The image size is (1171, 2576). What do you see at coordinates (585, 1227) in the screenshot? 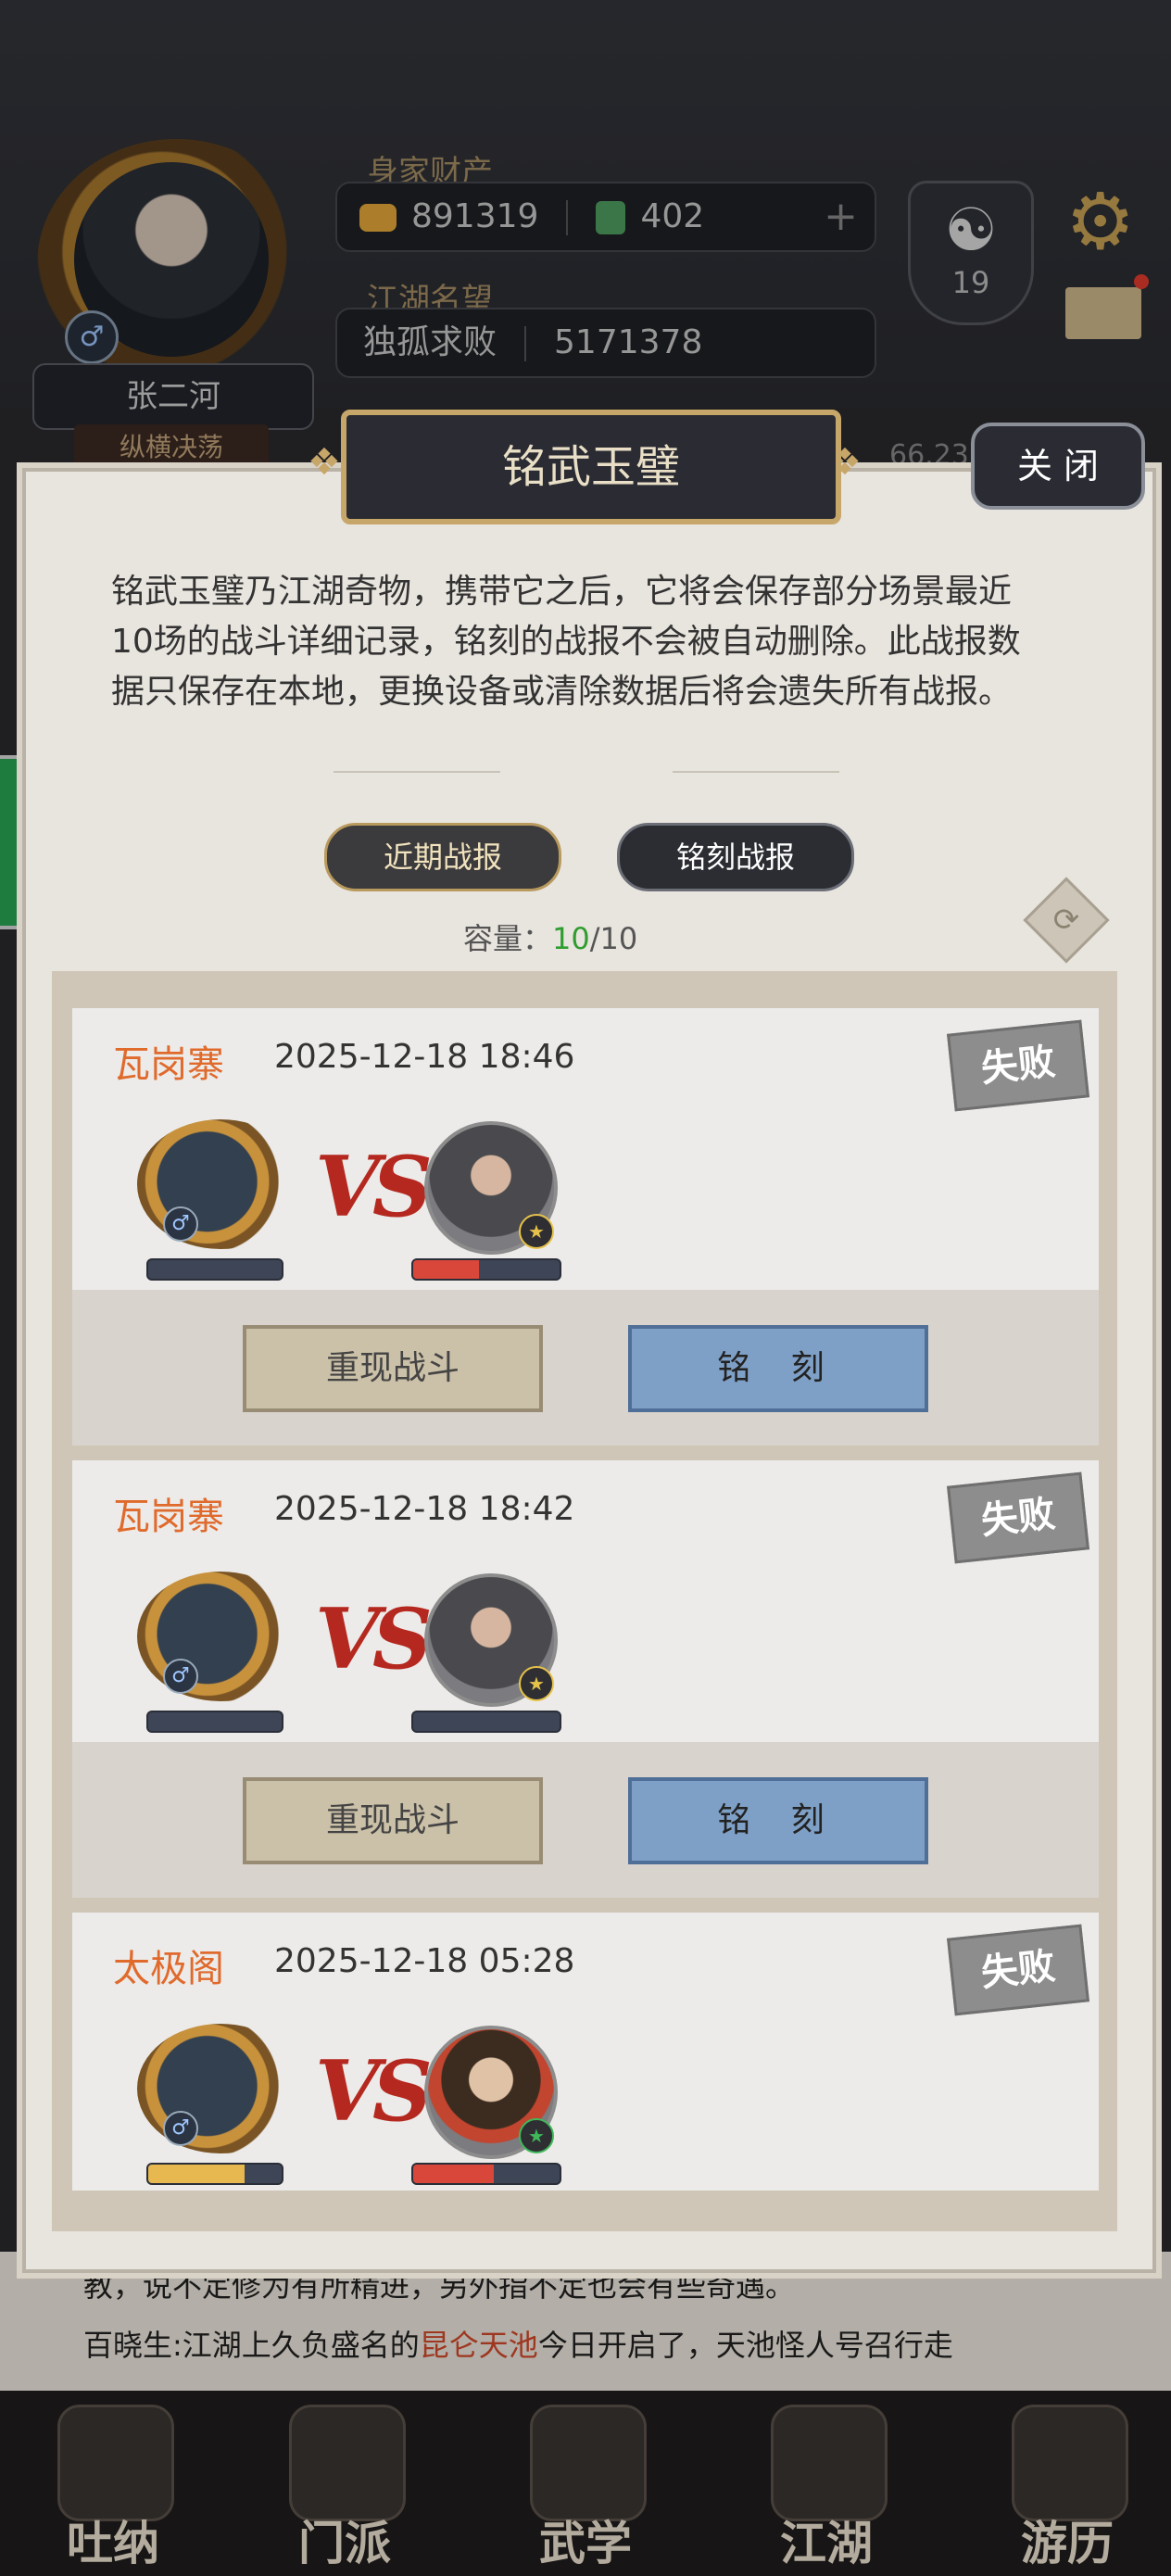
I see `battle-card: 瓦岗寨 2025-12-18 18:46 失败 ♂ VS ★ 重现战斗 铭 刻` at bounding box center [585, 1227].